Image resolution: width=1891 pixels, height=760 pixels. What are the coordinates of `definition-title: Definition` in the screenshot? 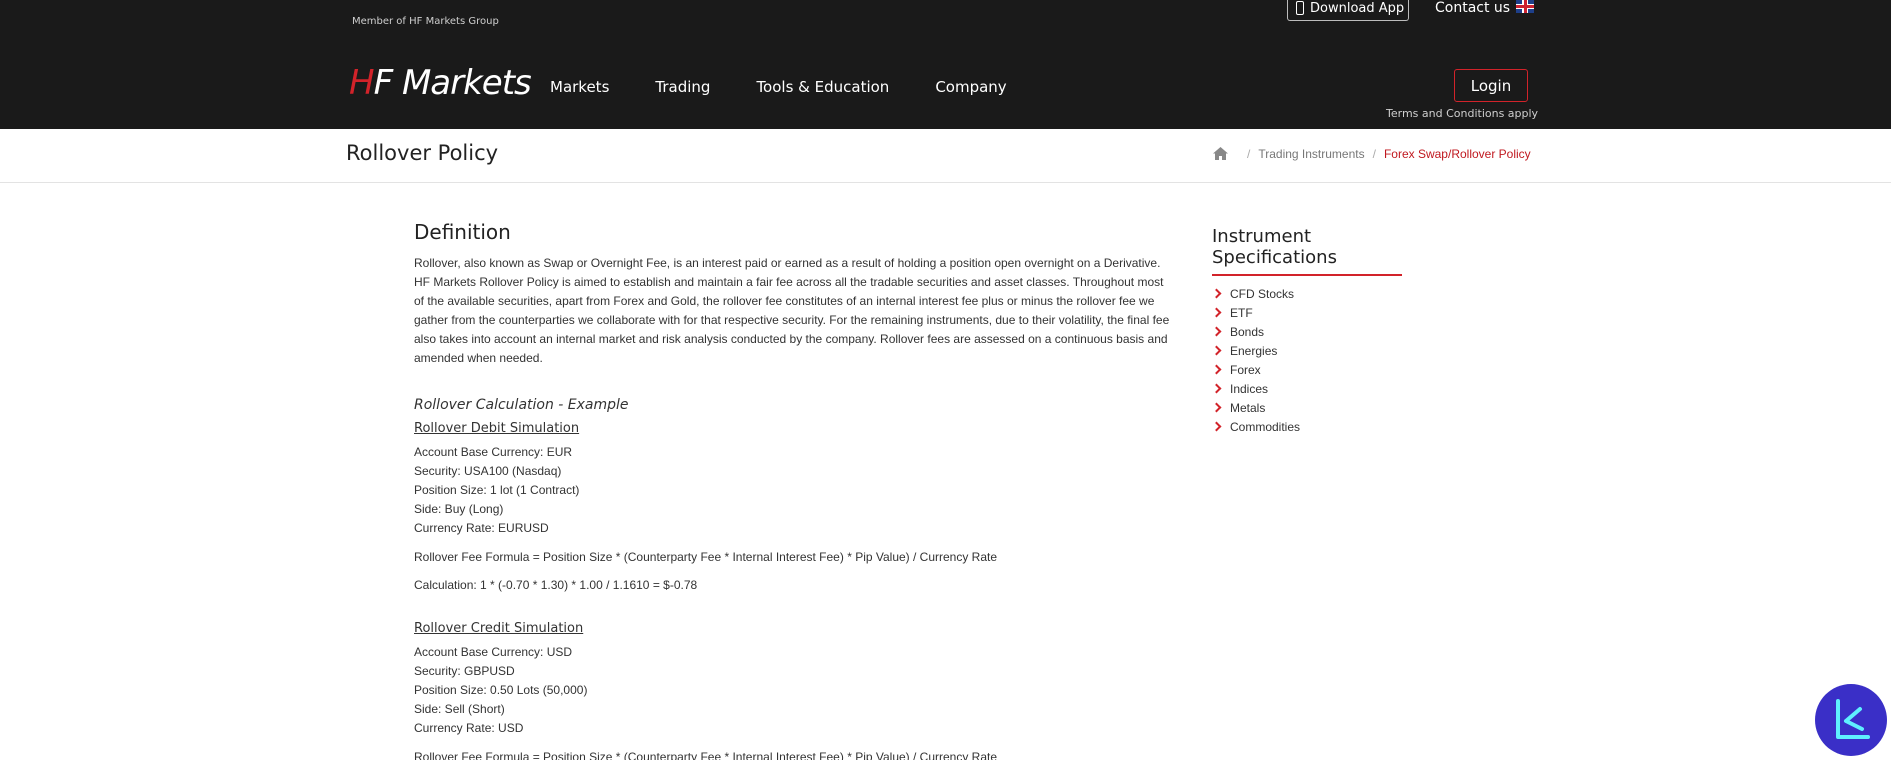 It's located at (462, 232).